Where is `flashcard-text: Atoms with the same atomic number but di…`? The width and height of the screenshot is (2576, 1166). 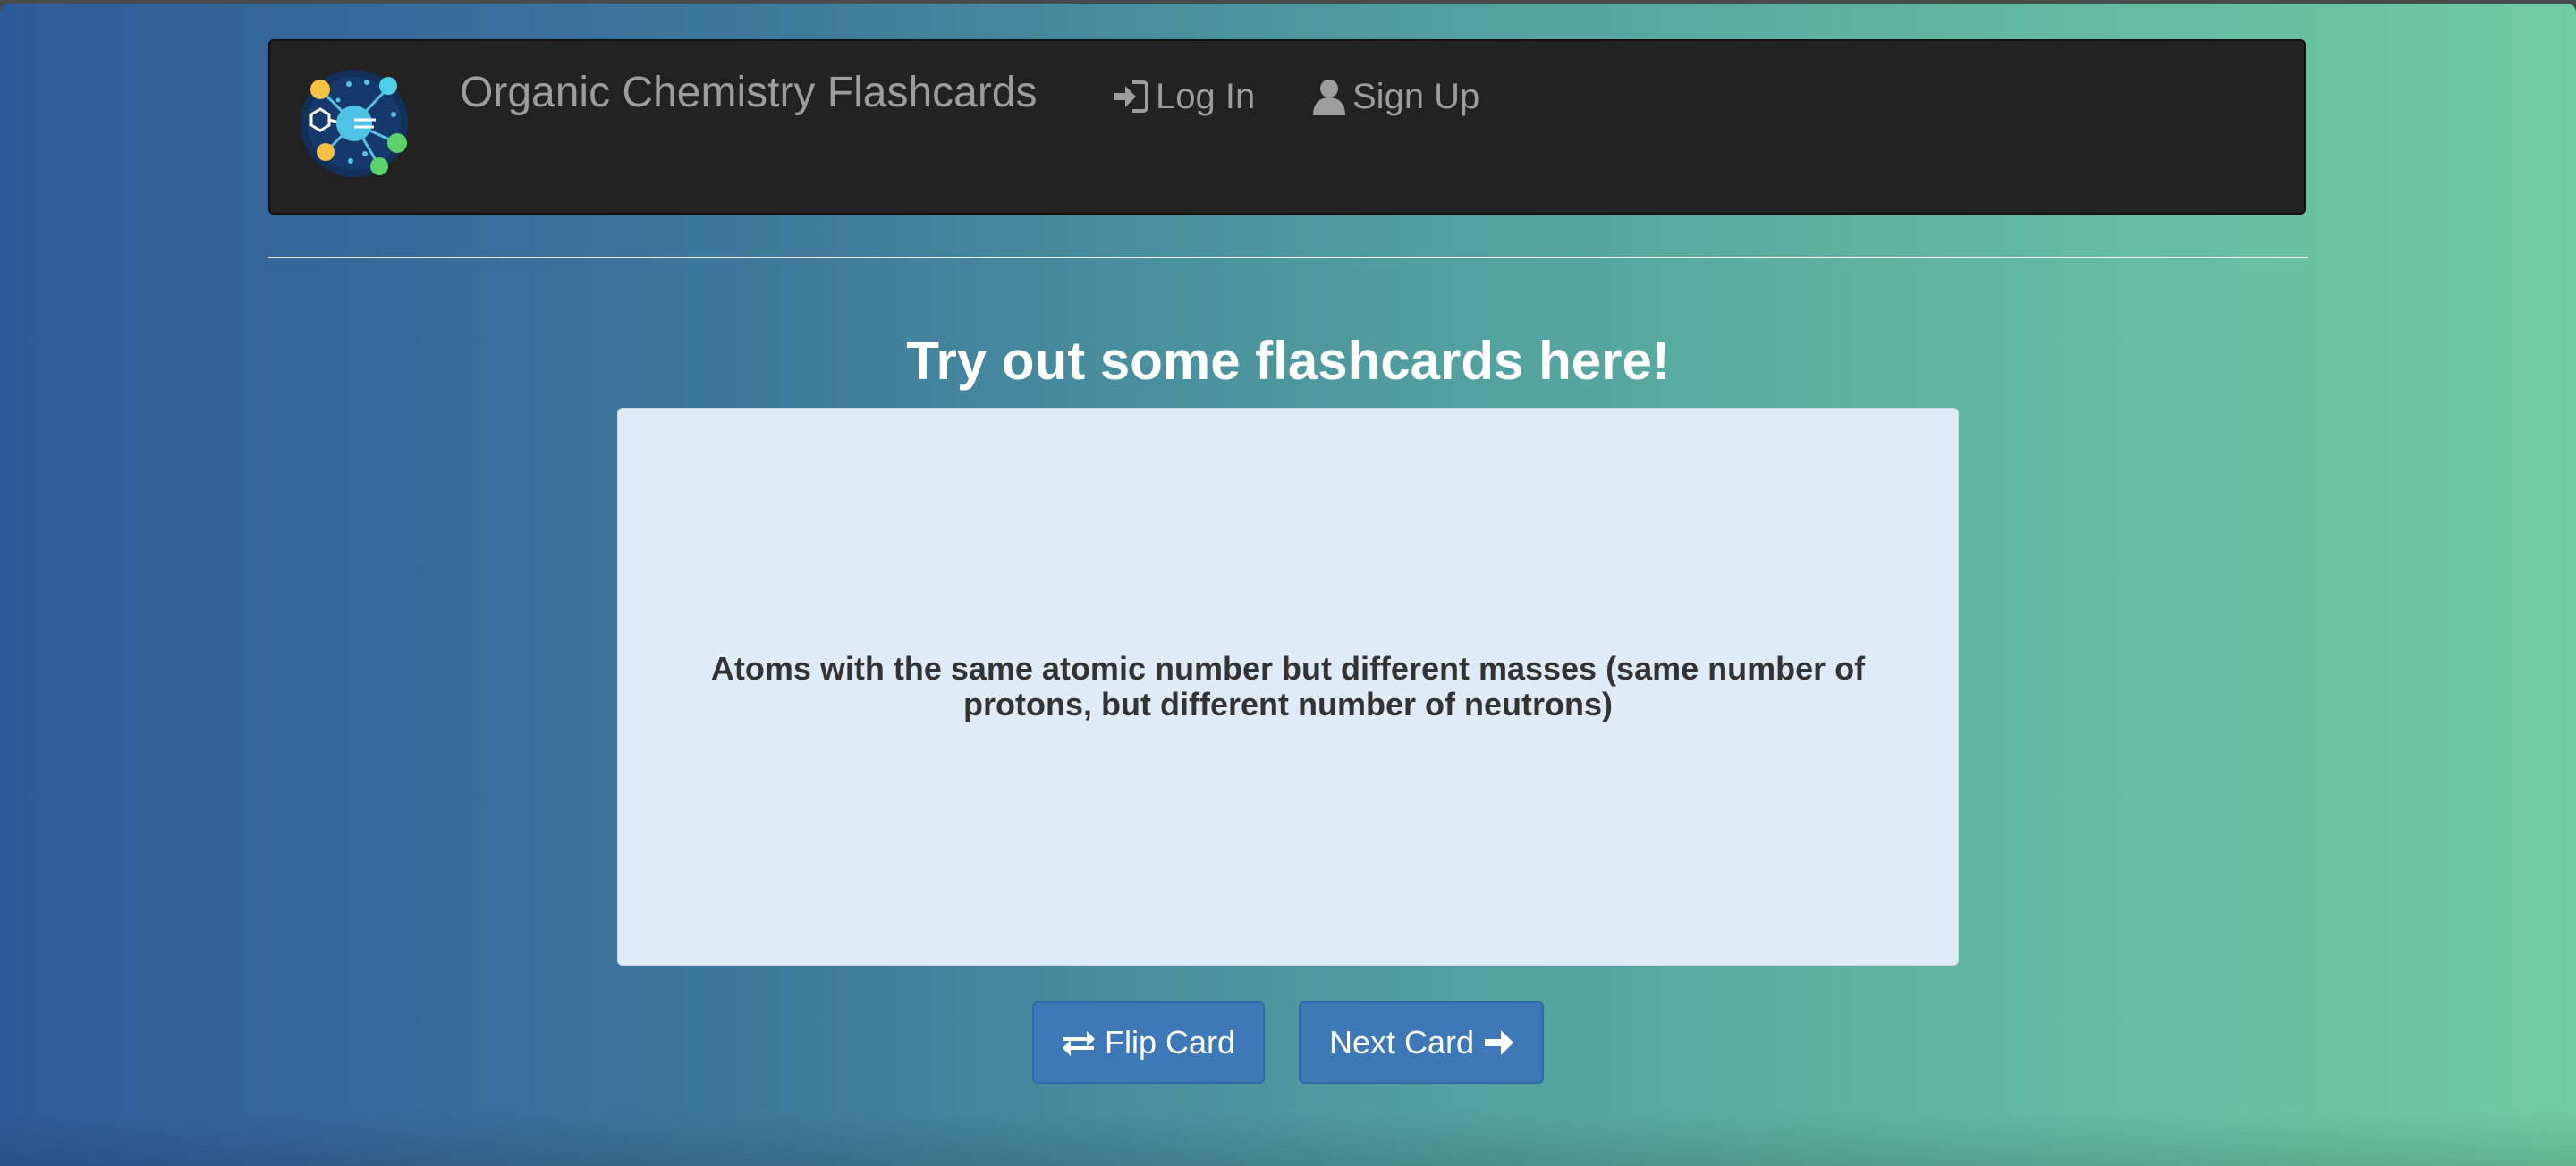 flashcard-text: Atoms with the same atomic number but di… is located at coordinates (1288, 686).